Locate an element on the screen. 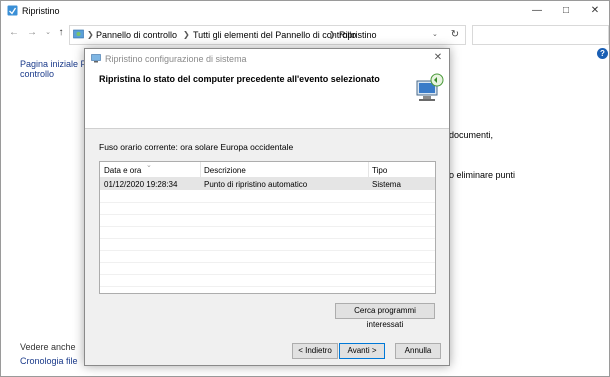  row-date: 01/12/2020 19:28:34 is located at coordinates (141, 184).